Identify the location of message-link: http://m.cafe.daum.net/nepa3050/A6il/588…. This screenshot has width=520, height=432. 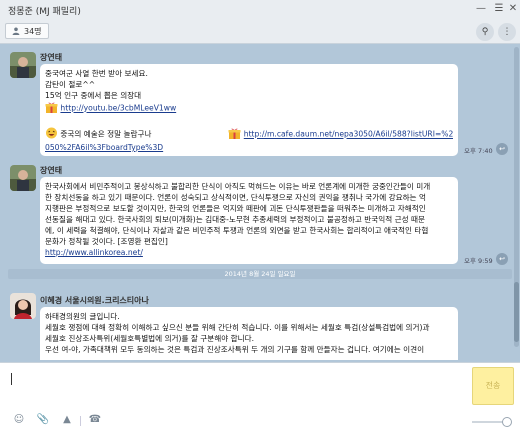
(348, 134).